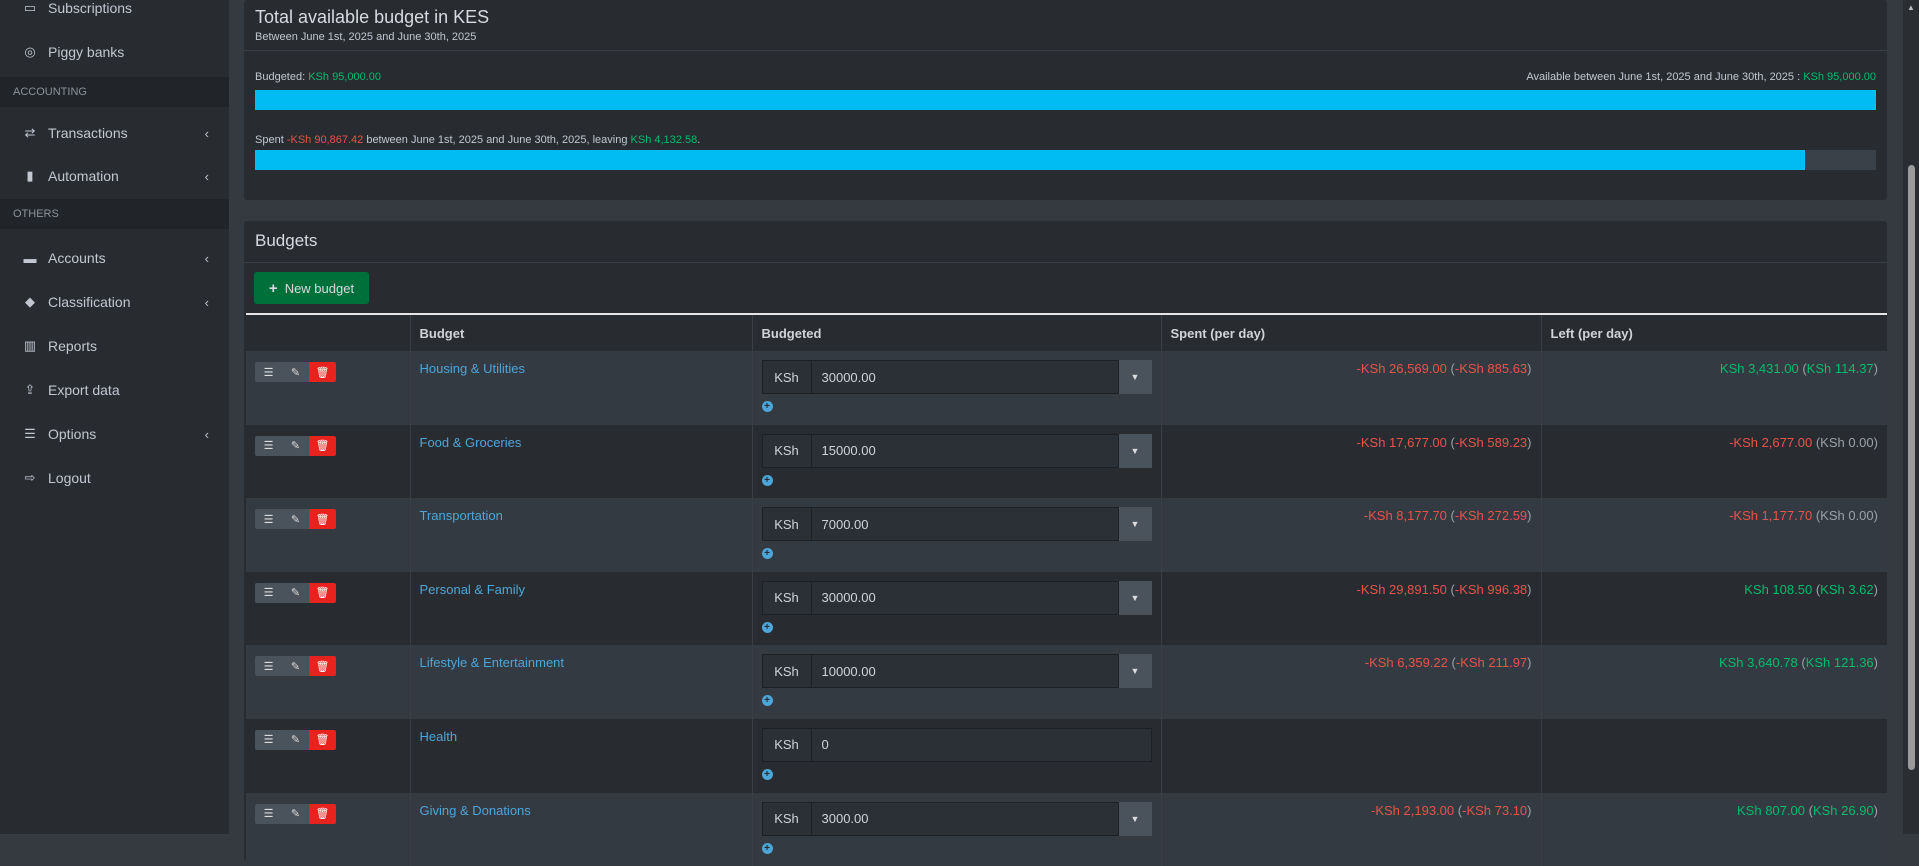 This screenshot has width=1919, height=866. I want to click on budget-amount-input: 0, so click(981, 744).